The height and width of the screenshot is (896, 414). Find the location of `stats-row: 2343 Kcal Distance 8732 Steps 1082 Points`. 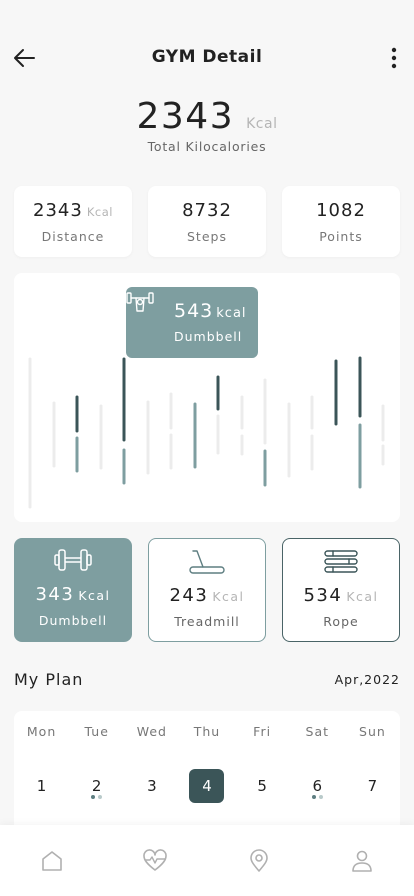

stats-row: 2343 Kcal Distance 8732 Steps 1082 Points is located at coordinates (207, 221).